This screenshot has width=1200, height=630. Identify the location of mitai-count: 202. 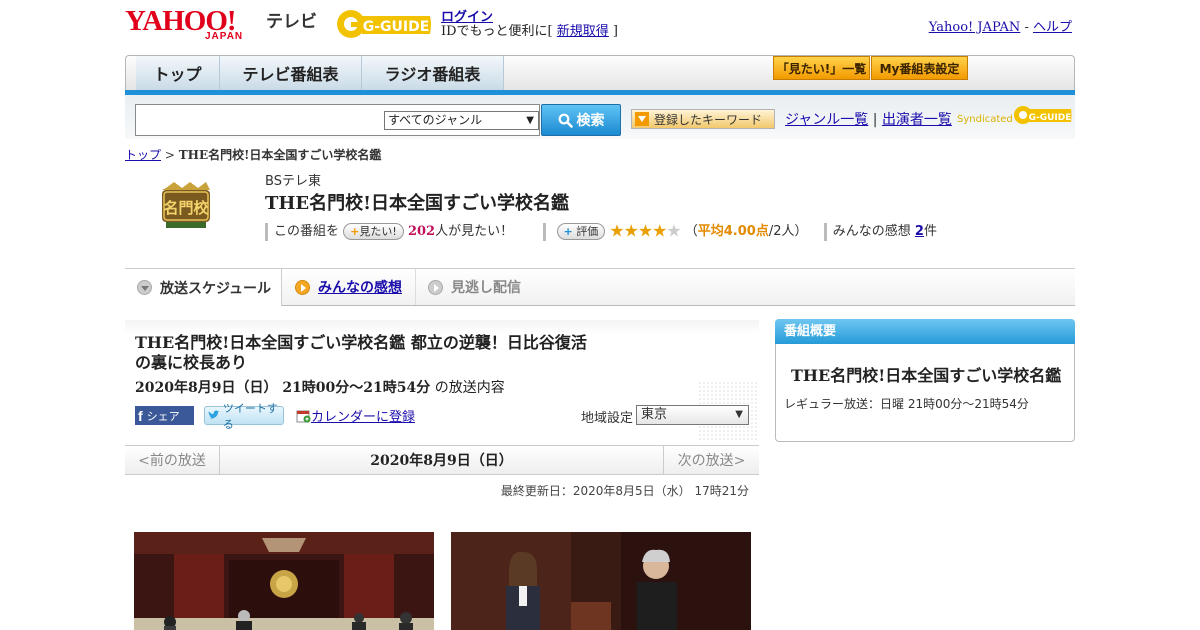
(421, 231).